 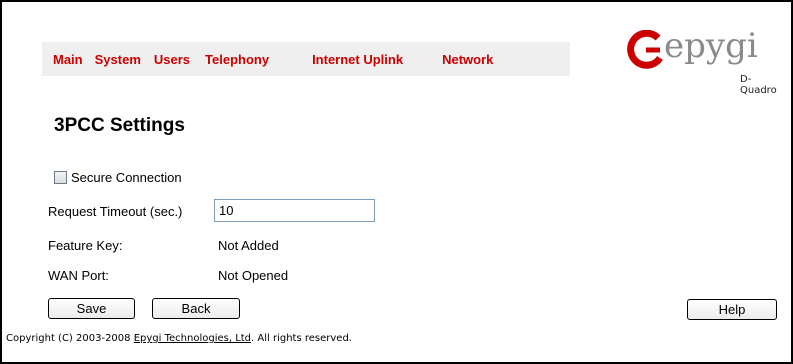 I want to click on logo-wordmark: epygi, so click(x=711, y=46).